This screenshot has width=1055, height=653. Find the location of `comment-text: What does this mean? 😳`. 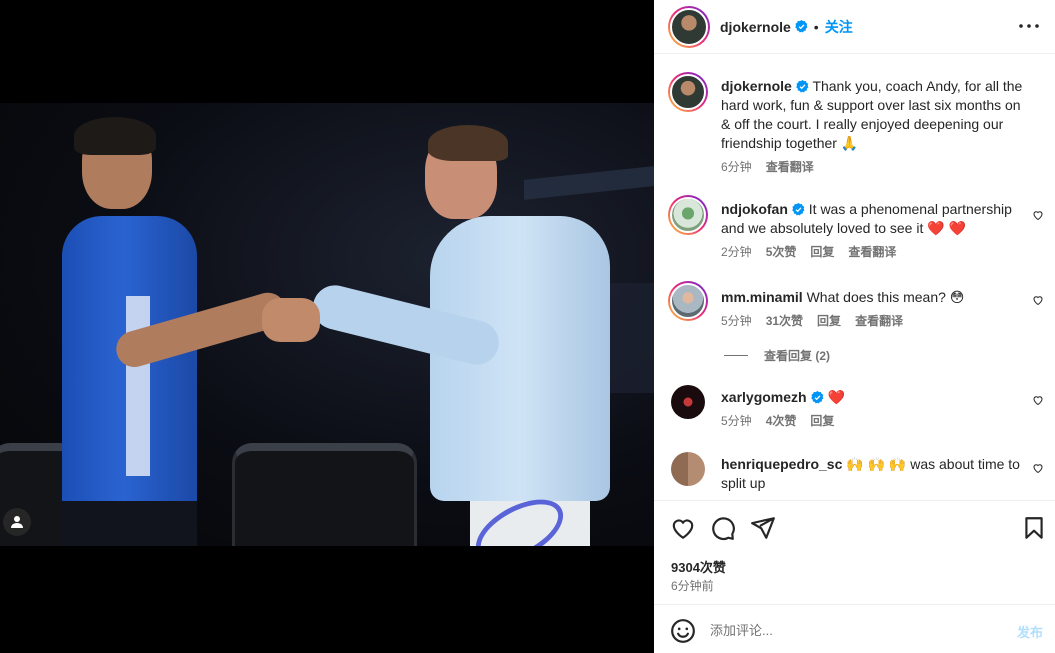

comment-text: What does this mean? 😳 is located at coordinates (885, 297).